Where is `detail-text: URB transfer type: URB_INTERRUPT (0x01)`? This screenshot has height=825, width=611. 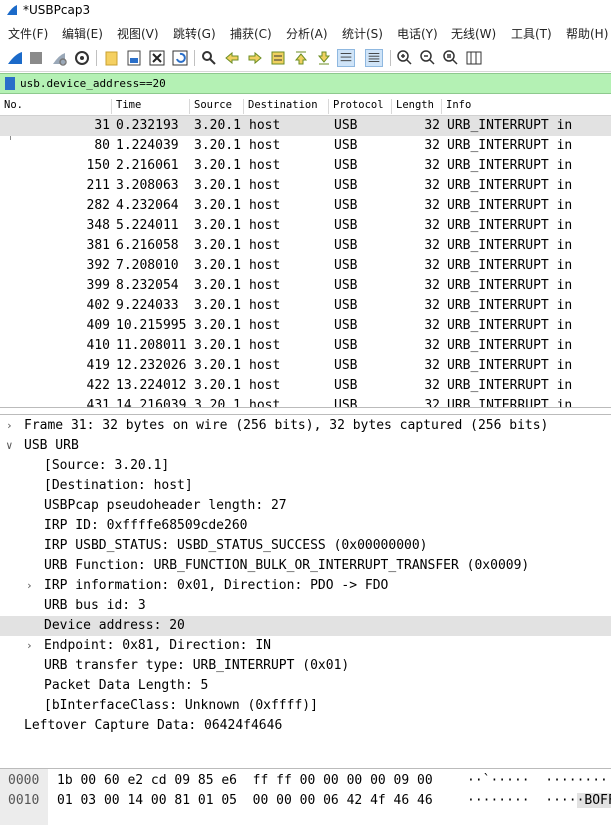 detail-text: URB transfer type: URB_INTERRUPT (0x01) is located at coordinates (197, 665).